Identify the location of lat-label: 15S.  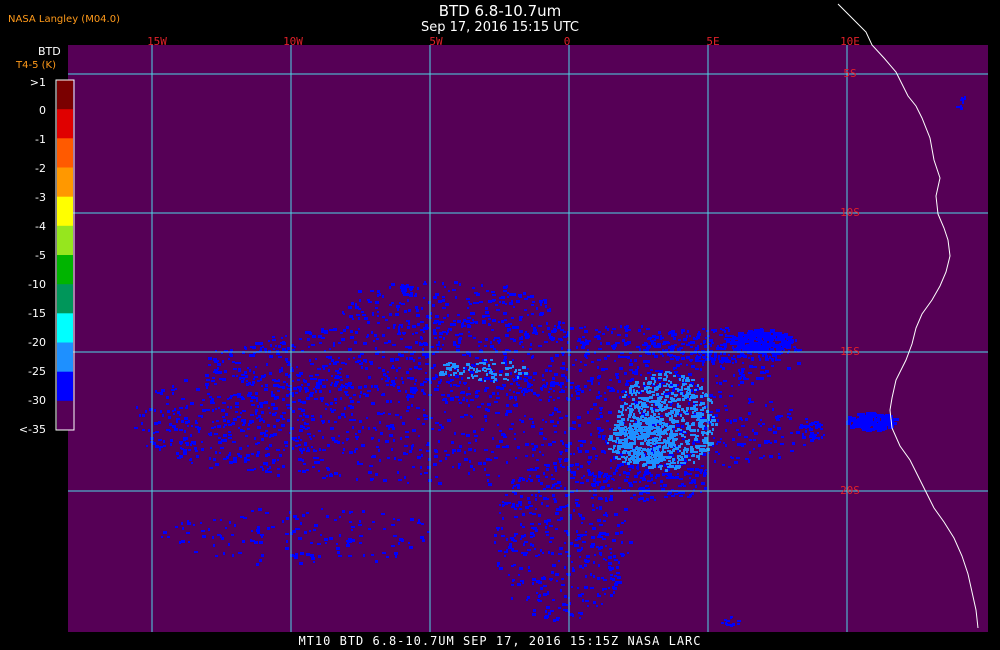
(850, 351).